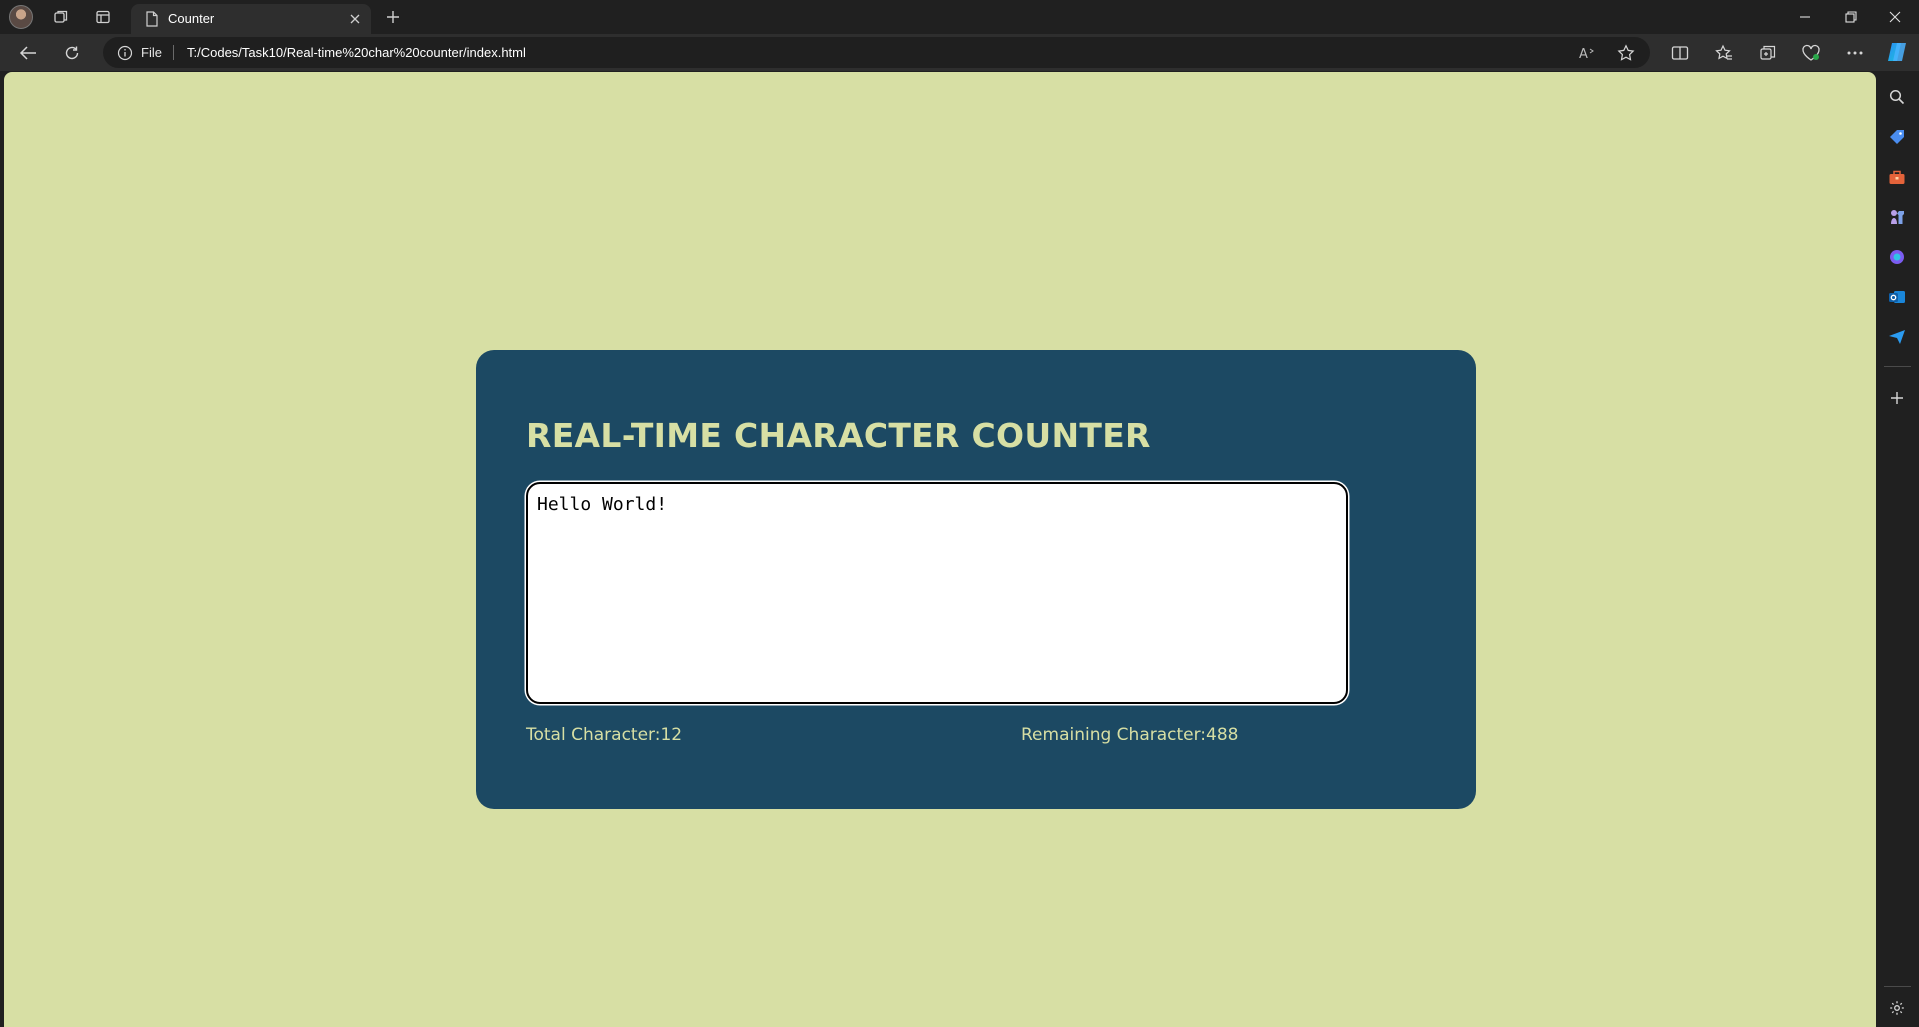  Describe the element at coordinates (1897, 97) in the screenshot. I see `search-icon` at that location.